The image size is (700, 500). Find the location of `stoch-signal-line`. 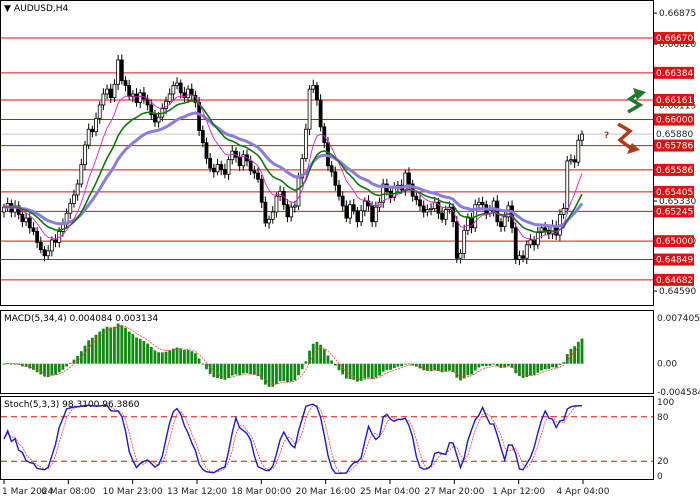

stoch-signal-line is located at coordinates (293, 439).